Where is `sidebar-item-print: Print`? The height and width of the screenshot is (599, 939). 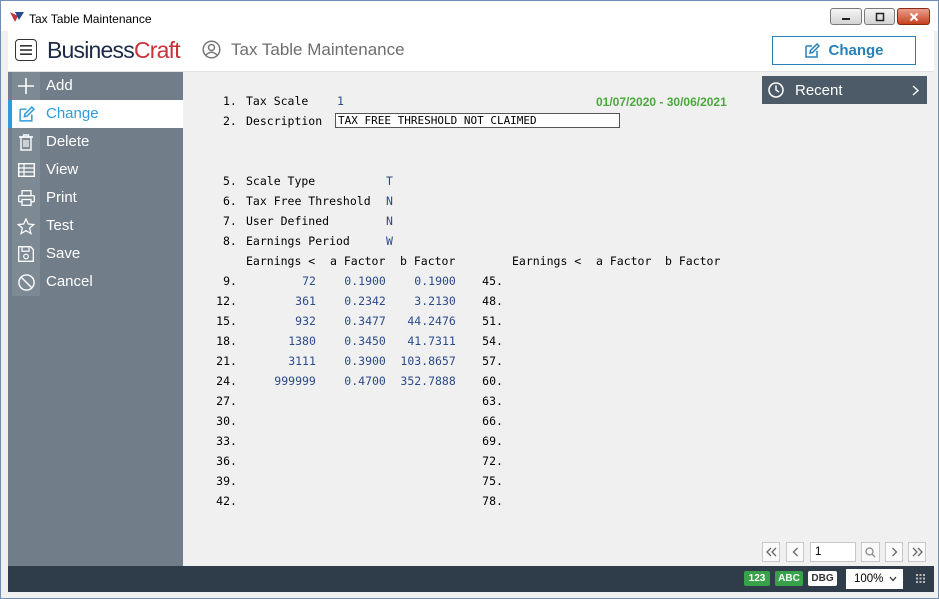 sidebar-item-print: Print is located at coordinates (95, 198).